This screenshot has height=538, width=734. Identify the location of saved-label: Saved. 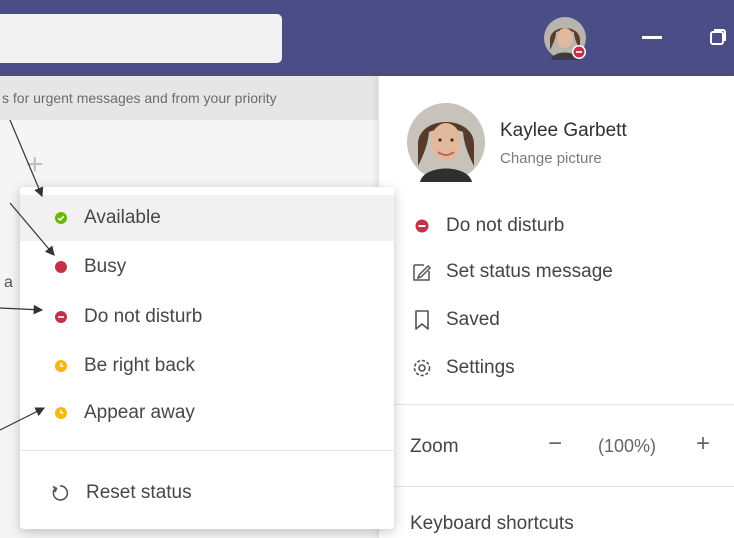
(473, 319).